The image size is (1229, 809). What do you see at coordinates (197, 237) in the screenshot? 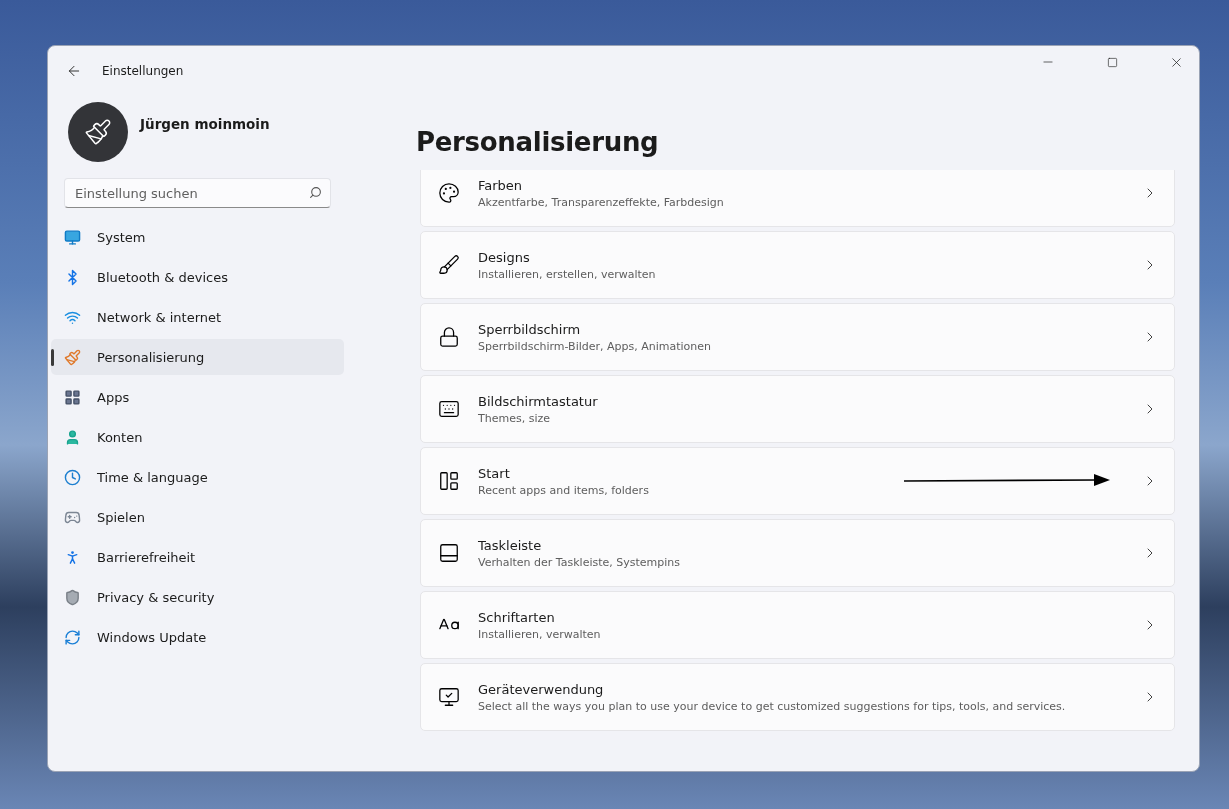
I see `sidebar-item: System` at bounding box center [197, 237].